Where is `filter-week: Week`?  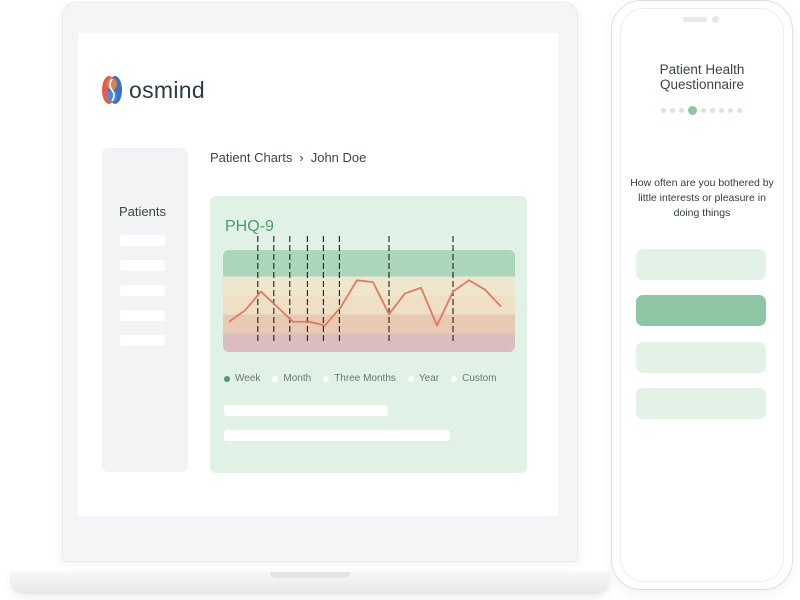
filter-week: Week is located at coordinates (242, 378).